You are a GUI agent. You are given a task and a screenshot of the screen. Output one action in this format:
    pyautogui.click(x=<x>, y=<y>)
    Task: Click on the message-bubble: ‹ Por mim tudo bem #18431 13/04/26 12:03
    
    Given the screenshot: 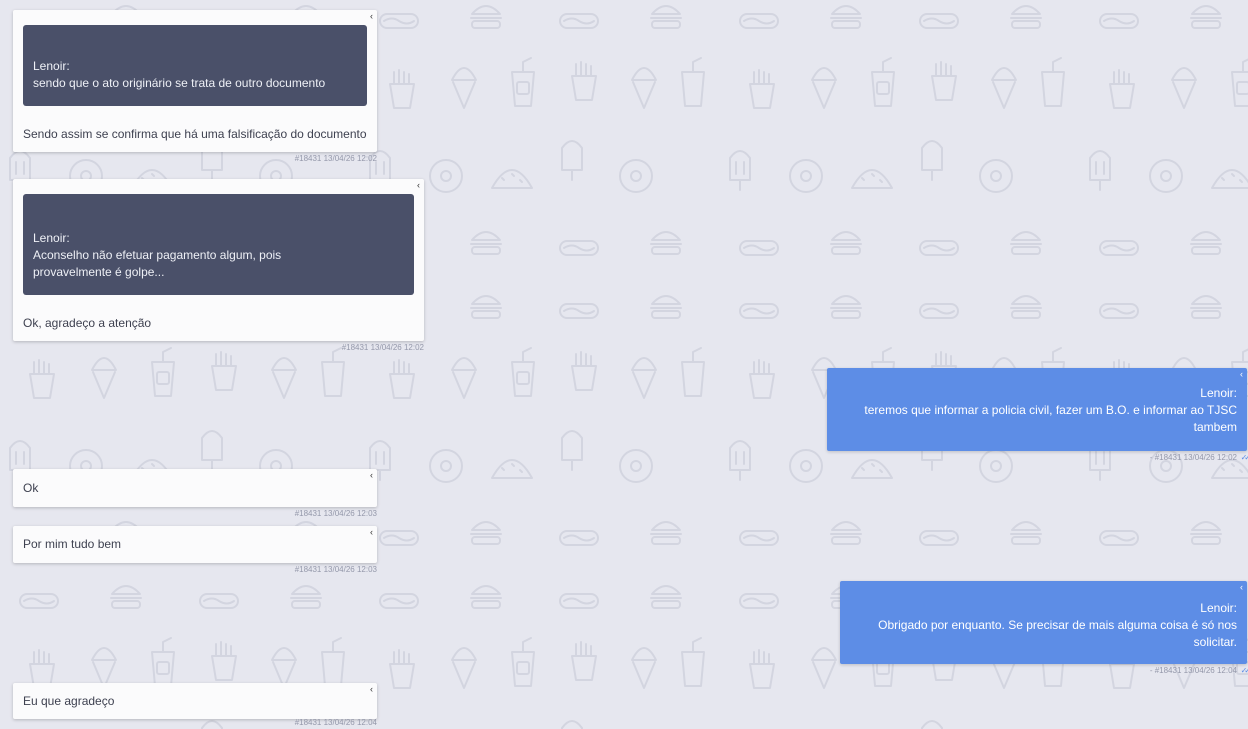 What is the action you would take?
    pyautogui.click(x=195, y=550)
    